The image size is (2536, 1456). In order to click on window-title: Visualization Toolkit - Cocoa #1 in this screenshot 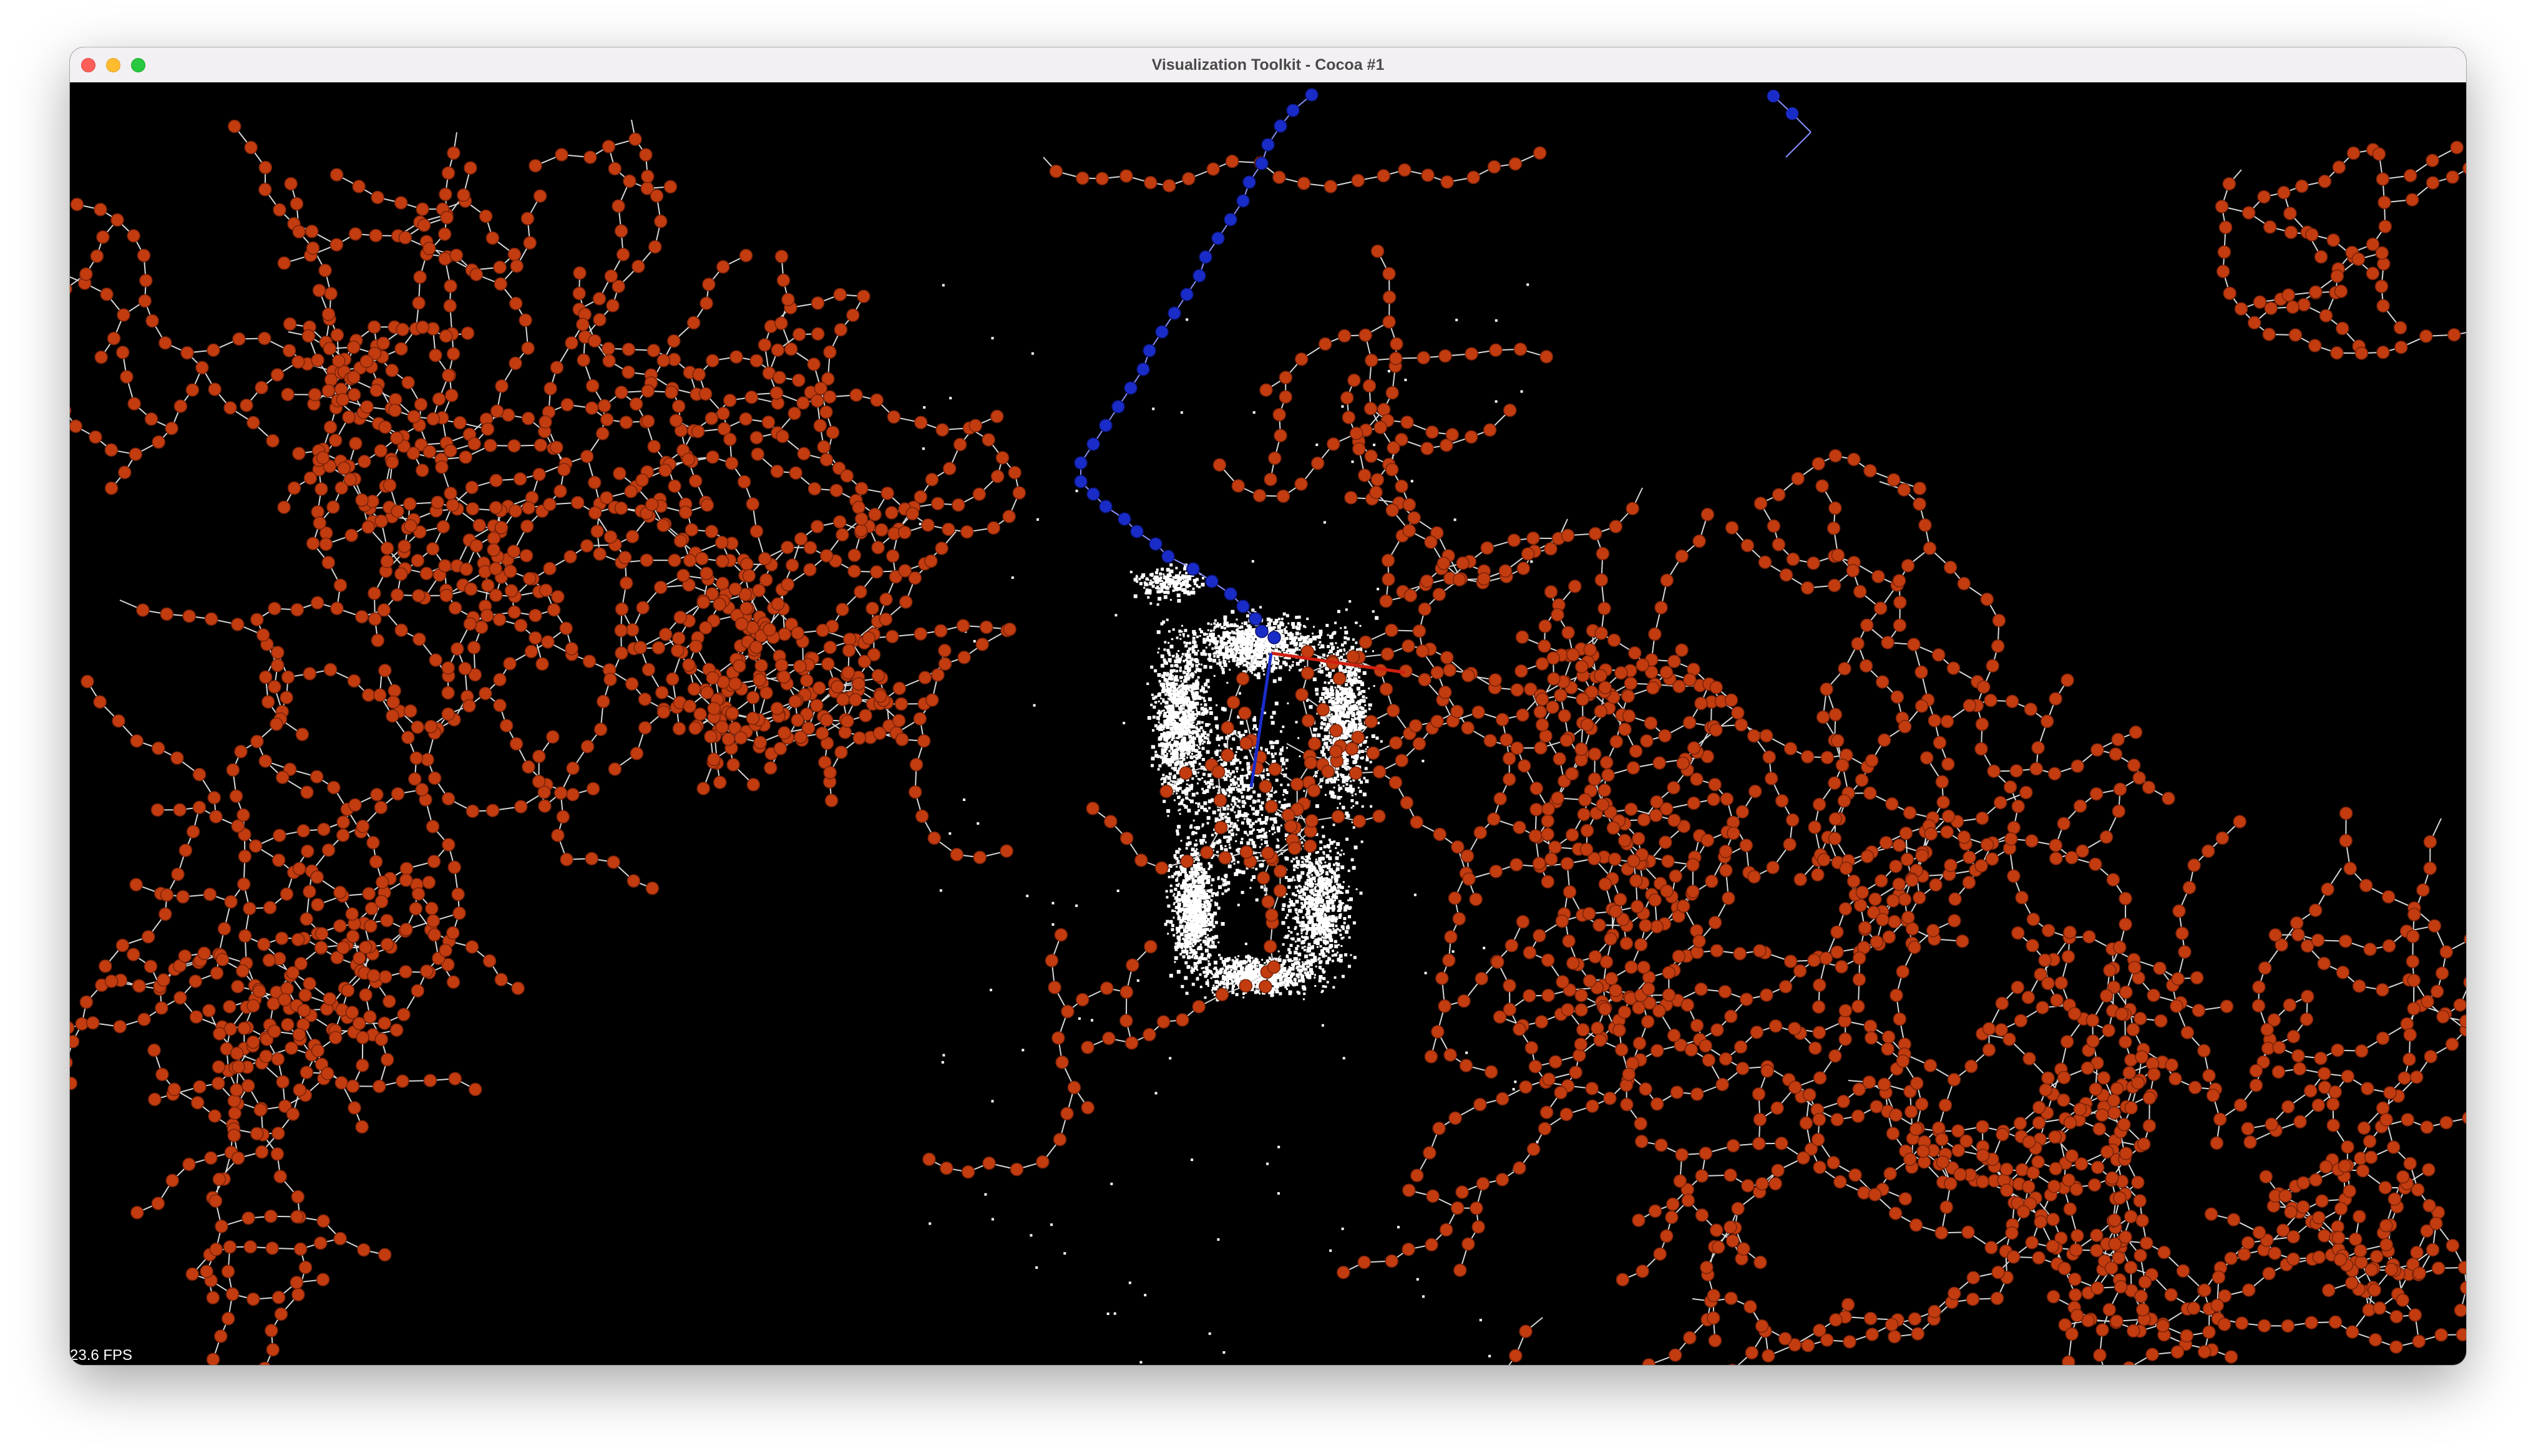, I will do `click(1268, 65)`.